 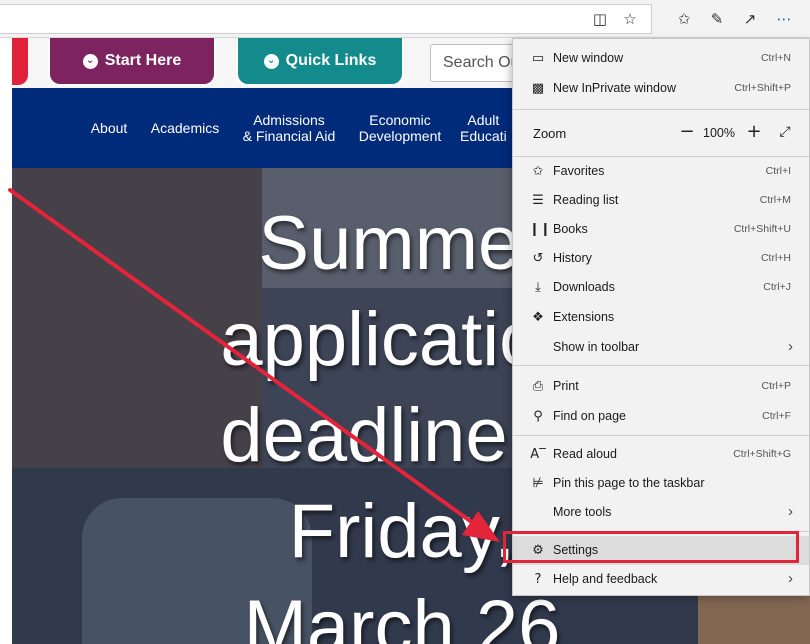 What do you see at coordinates (750, 19) in the screenshot?
I see `share-icon: ↗` at bounding box center [750, 19].